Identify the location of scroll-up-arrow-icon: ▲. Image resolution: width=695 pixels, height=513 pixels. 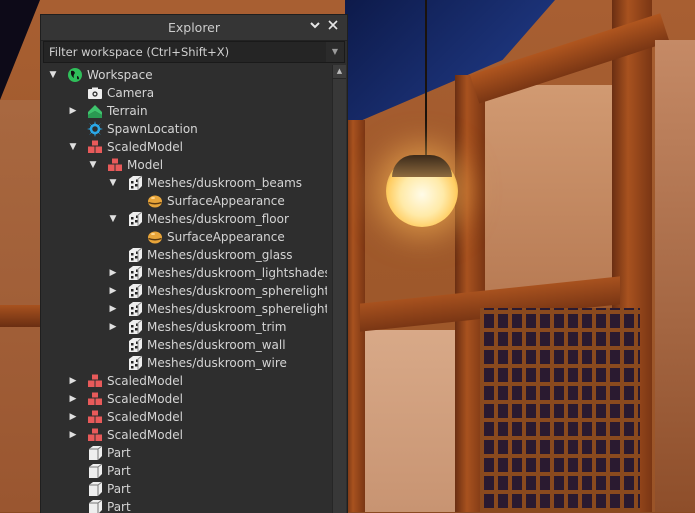
(339, 72).